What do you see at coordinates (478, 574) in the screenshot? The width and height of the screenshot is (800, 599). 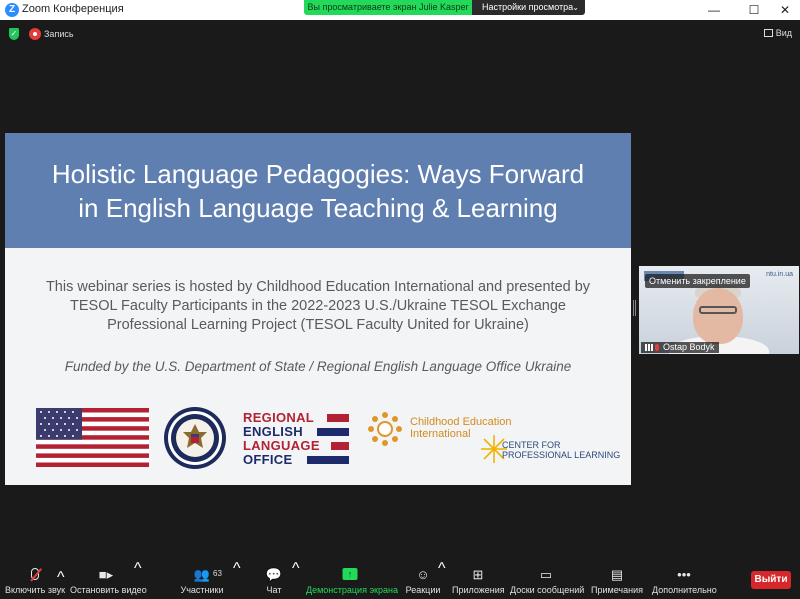 I see `apps-icon: ⊞` at bounding box center [478, 574].